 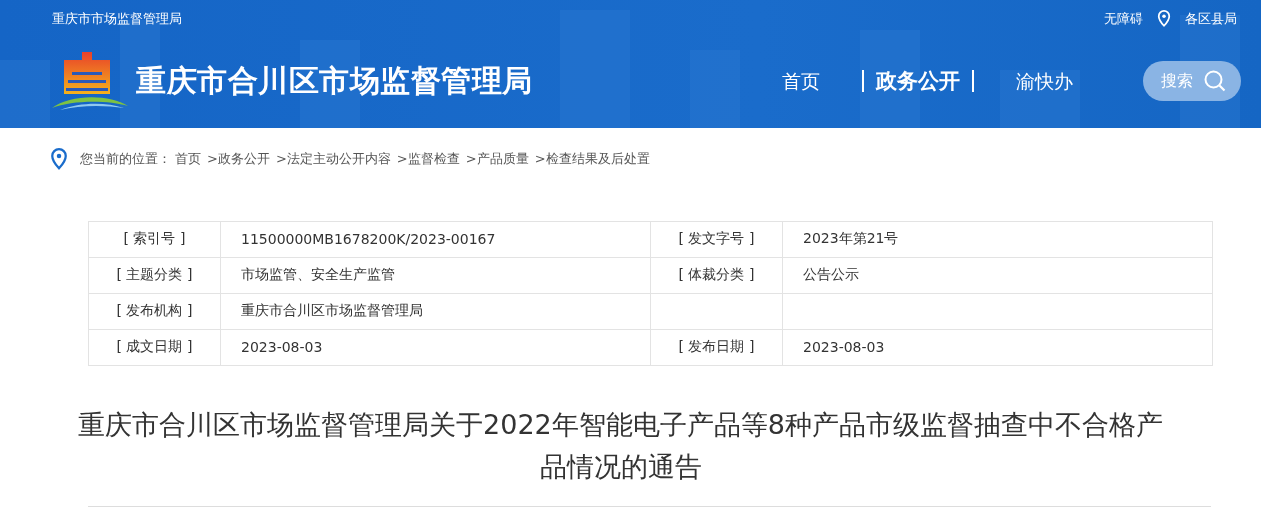 I want to click on field-value: 2023年第21号, so click(x=851, y=238).